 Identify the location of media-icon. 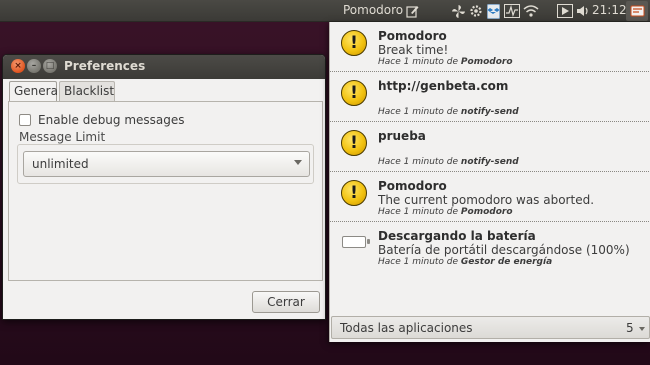
(565, 11).